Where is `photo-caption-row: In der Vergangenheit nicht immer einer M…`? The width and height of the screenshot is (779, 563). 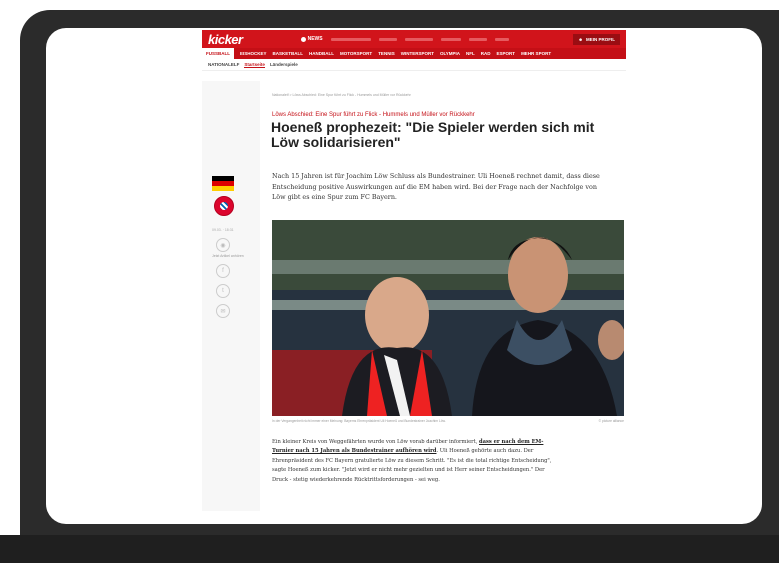 photo-caption-row: In der Vergangenheit nicht immer einer M… is located at coordinates (448, 421).